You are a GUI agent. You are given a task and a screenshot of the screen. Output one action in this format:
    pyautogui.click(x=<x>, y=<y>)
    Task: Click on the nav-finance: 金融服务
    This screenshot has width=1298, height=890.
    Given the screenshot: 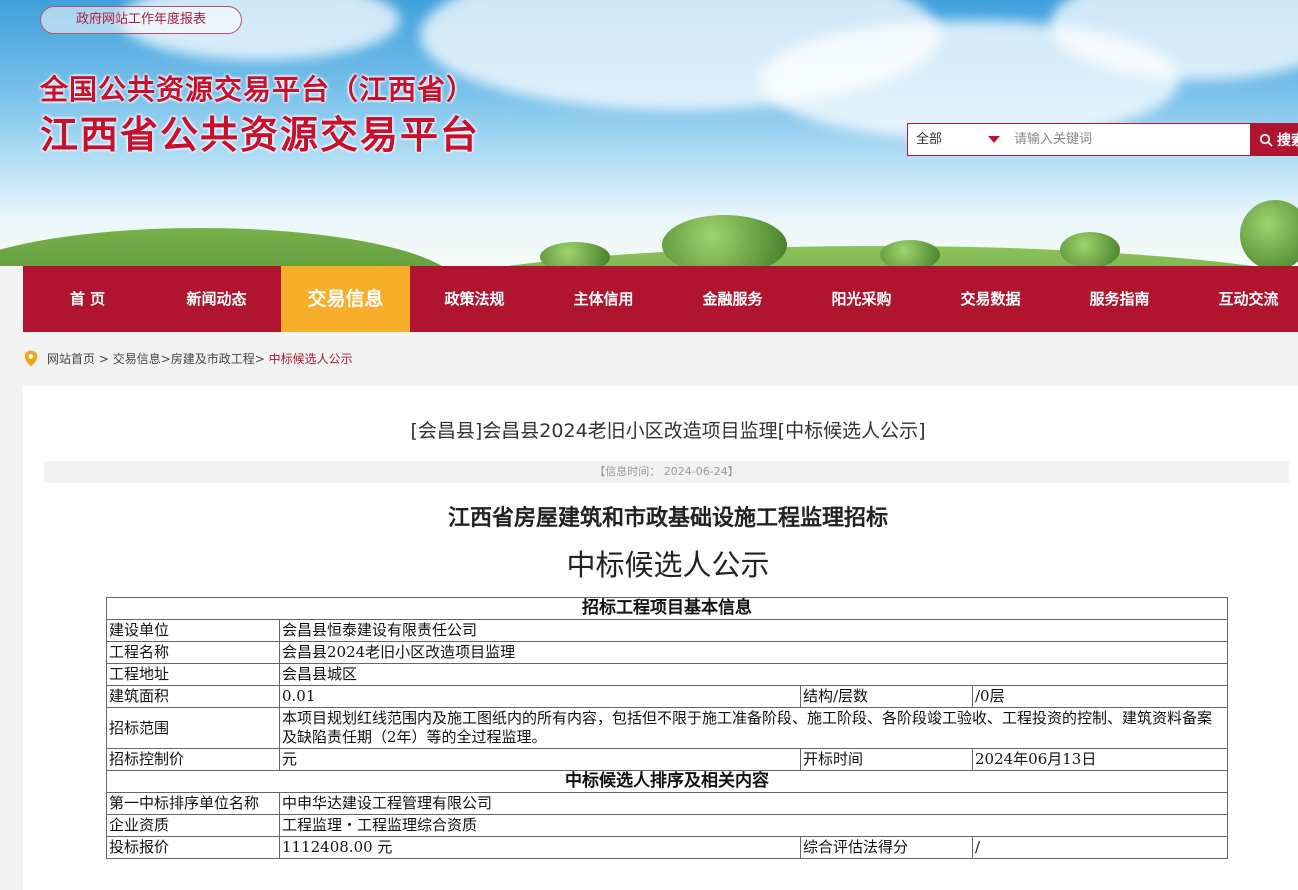 What is the action you would take?
    pyautogui.click(x=732, y=299)
    